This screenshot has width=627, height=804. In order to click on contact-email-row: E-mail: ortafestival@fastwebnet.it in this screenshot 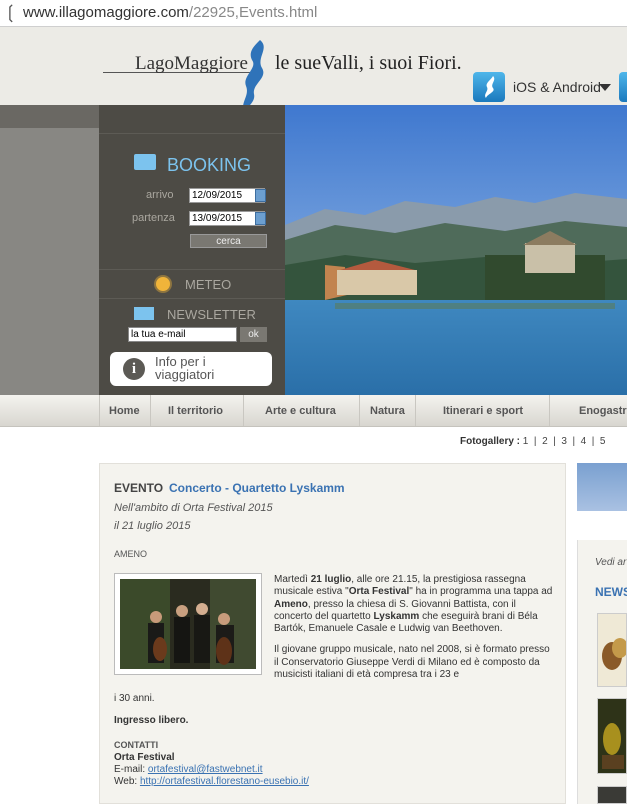, I will do `click(188, 769)`.